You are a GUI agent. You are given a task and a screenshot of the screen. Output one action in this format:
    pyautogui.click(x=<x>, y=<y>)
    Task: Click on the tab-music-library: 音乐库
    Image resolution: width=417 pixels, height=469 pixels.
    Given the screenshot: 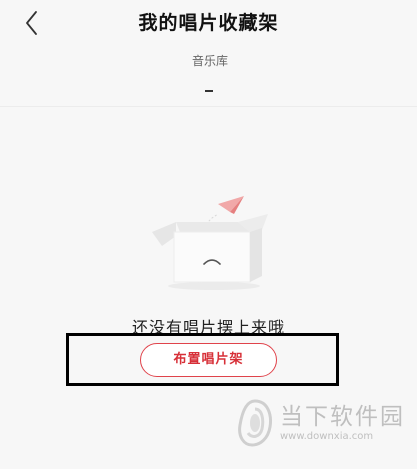 What is the action you would take?
    pyautogui.click(x=210, y=60)
    